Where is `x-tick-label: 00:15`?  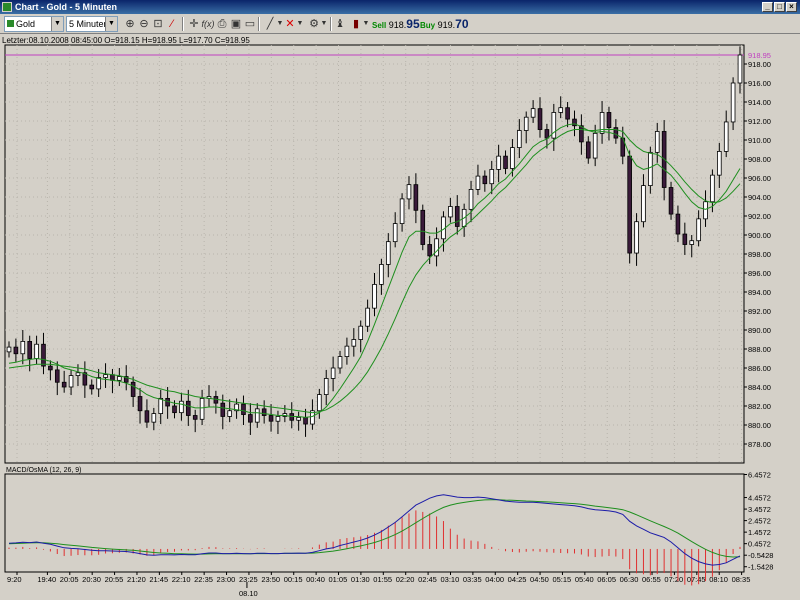 x-tick-label: 00:15 is located at coordinates (293, 579).